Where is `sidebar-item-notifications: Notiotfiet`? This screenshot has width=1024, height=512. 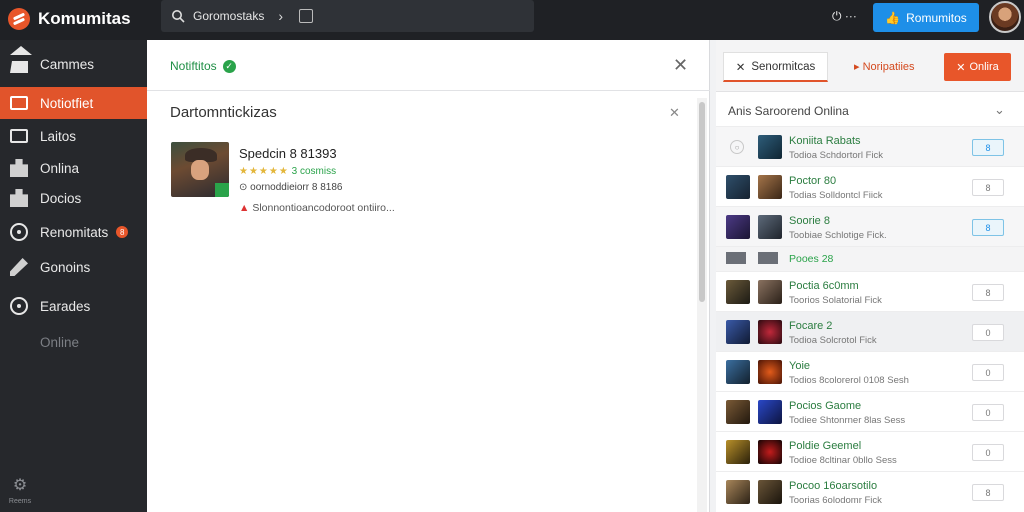 sidebar-item-notifications: Notiotfiet is located at coordinates (77, 103).